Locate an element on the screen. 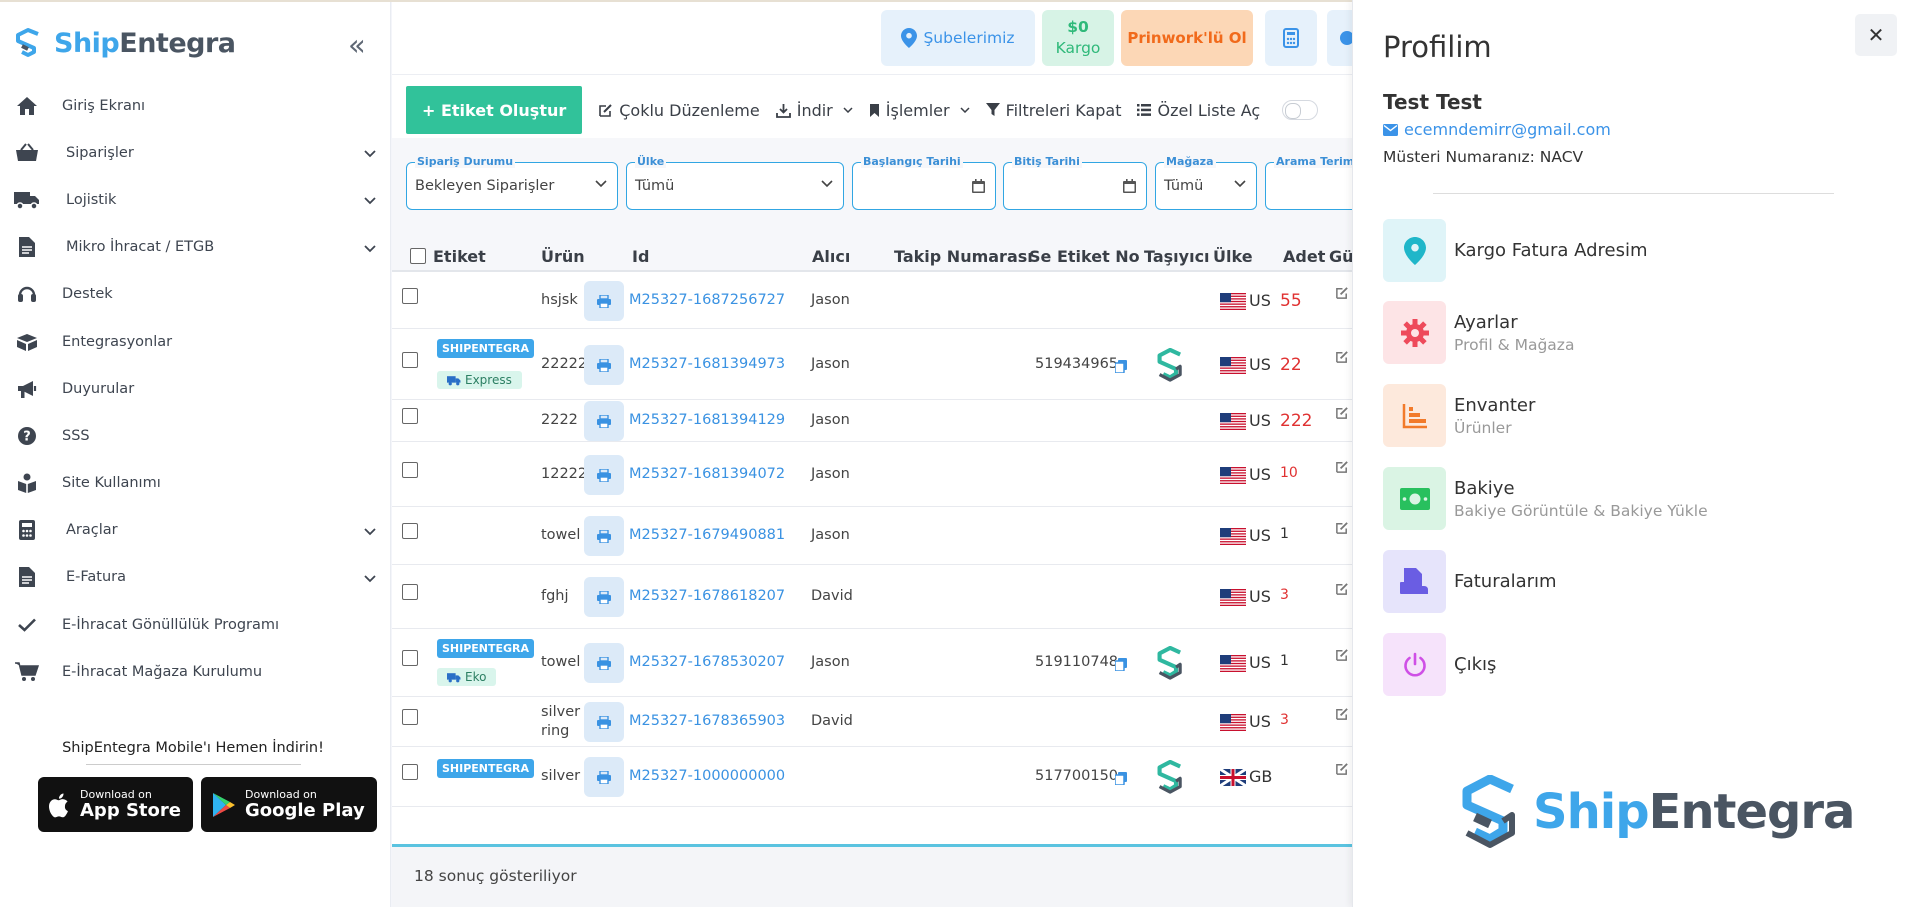  custom-list-button: Özel Liste Aç is located at coordinates (1198, 110).